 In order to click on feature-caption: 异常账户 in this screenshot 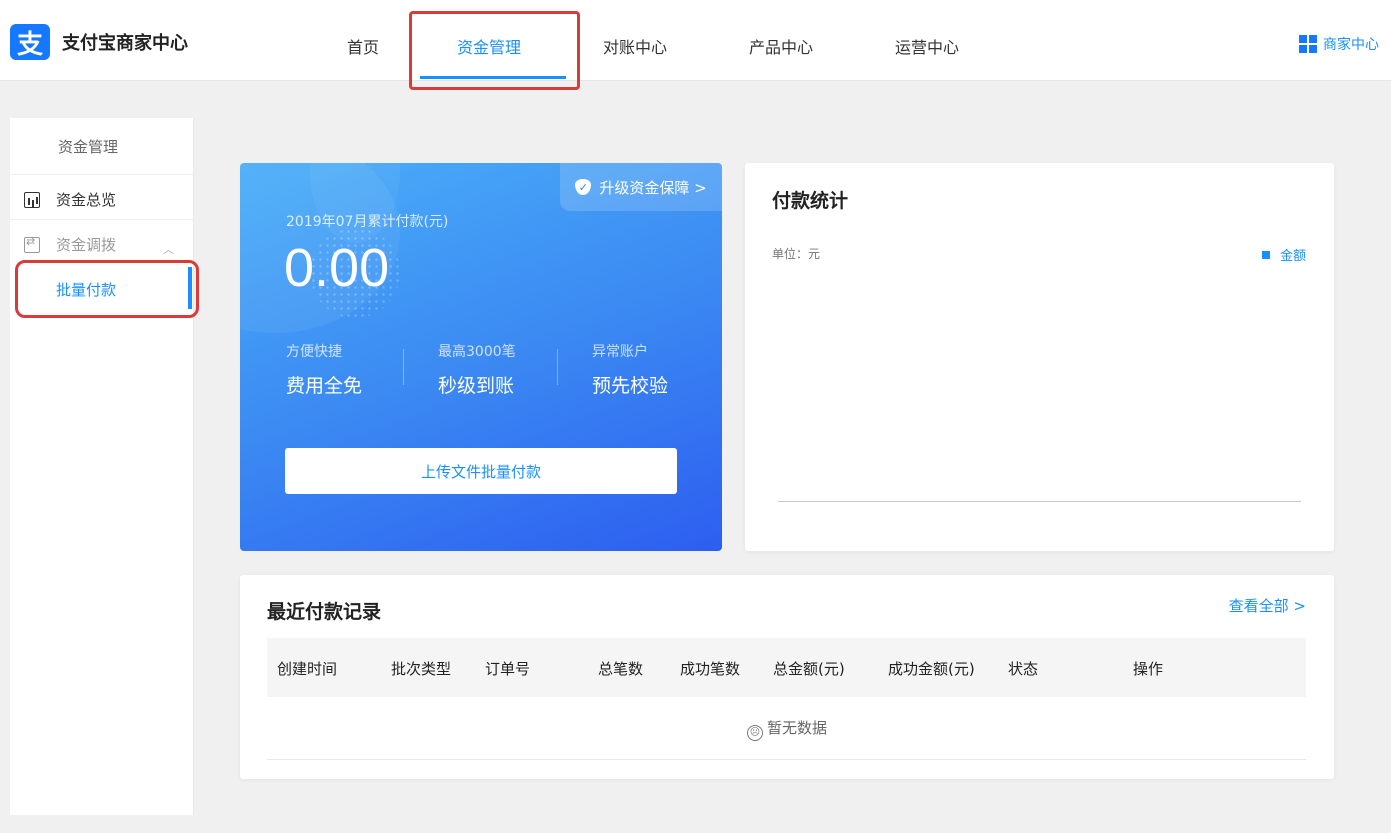, I will do `click(620, 352)`.